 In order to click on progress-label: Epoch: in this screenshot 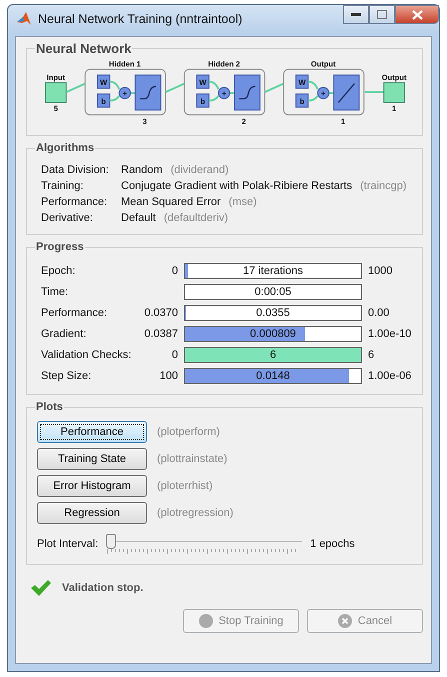, I will do `click(58, 271)`.